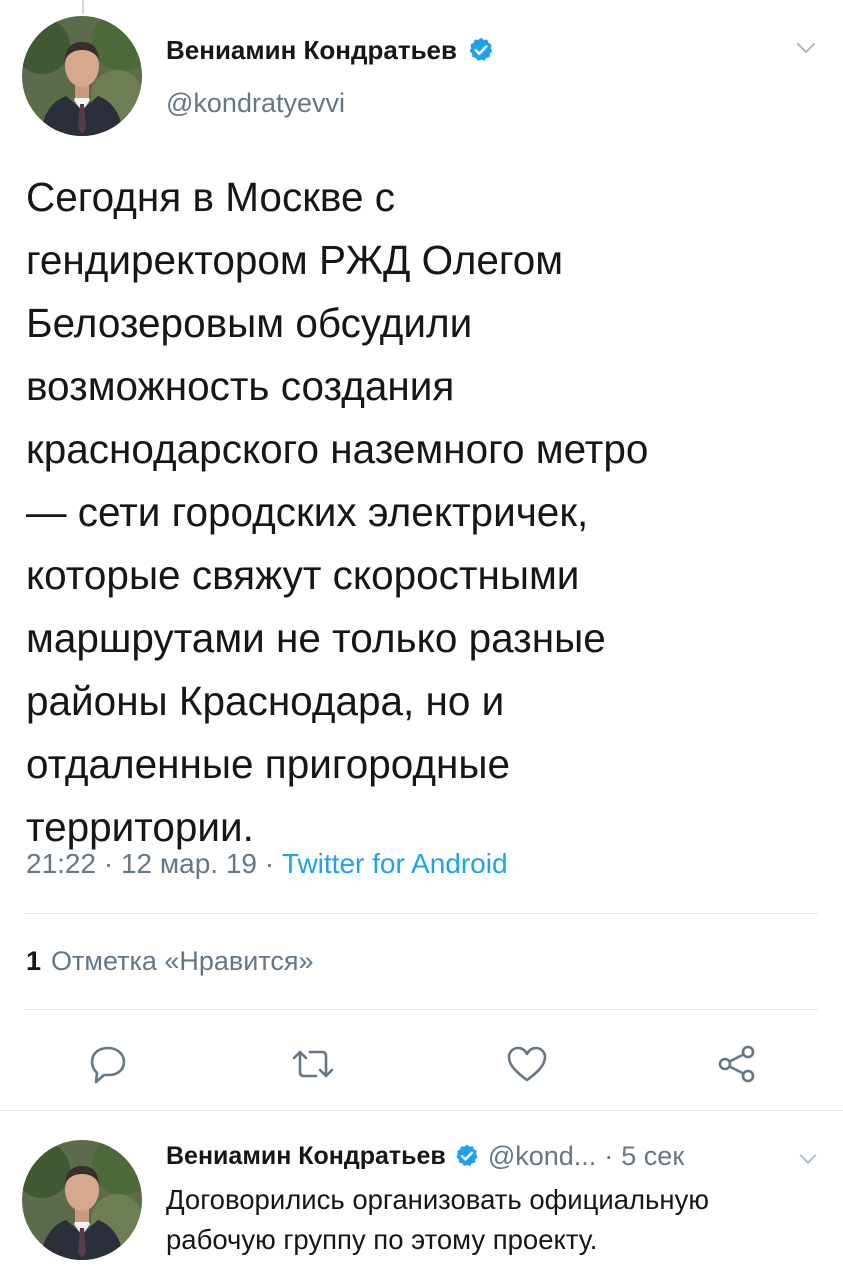 This screenshot has height=1280, width=843. What do you see at coordinates (188, 863) in the screenshot?
I see `tweet-date: 12 мар. 19` at bounding box center [188, 863].